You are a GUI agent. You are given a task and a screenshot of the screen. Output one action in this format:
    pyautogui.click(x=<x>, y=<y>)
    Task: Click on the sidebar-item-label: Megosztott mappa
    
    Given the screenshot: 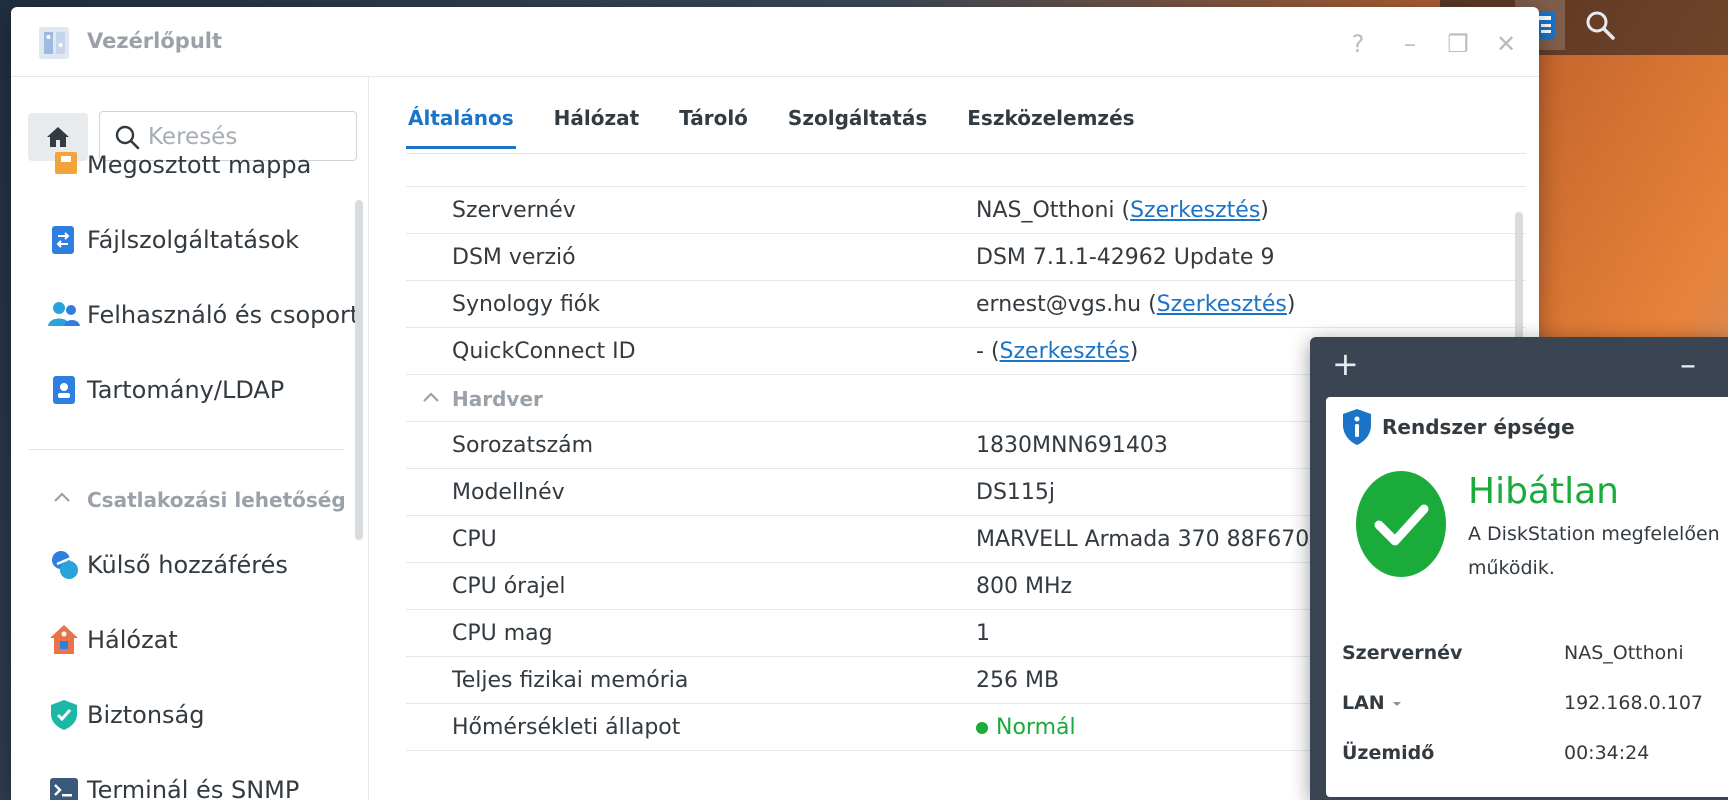 What is the action you would take?
    pyautogui.click(x=199, y=165)
    